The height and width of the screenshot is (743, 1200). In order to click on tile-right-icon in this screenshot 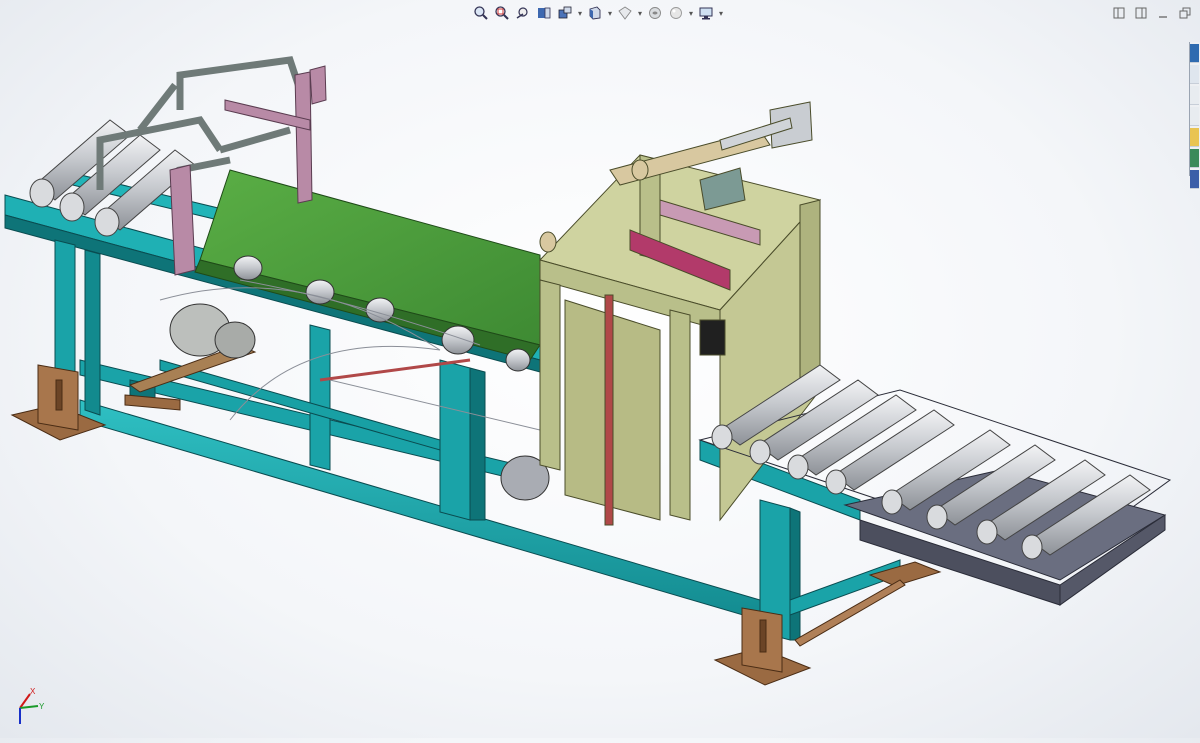, I will do `click(1141, 13)`.